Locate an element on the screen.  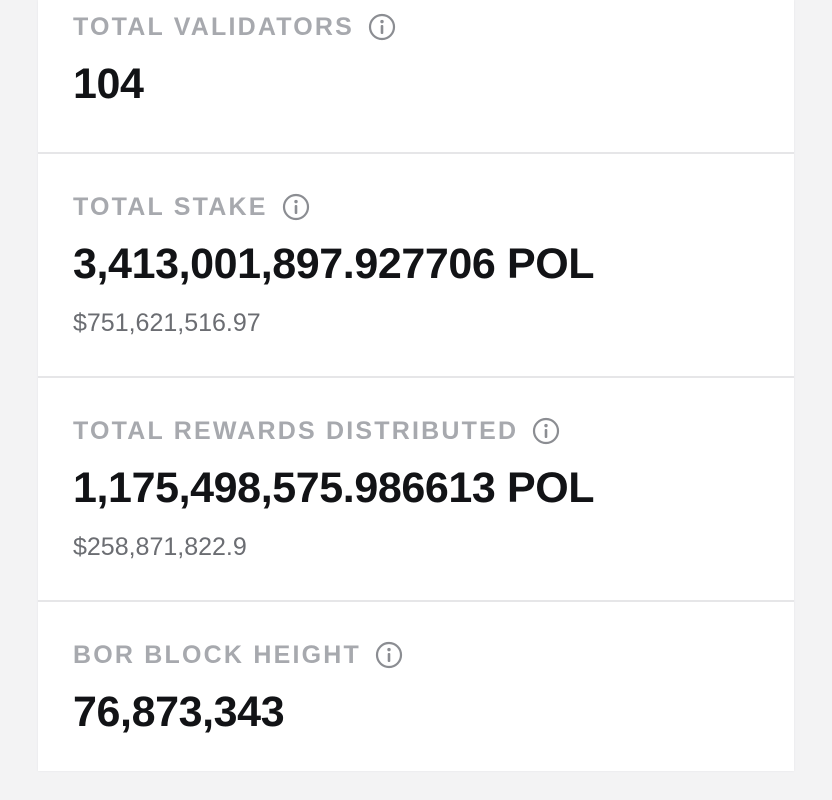
stat-label-total-validators: TOTAL VALIDATORS is located at coordinates (214, 26).